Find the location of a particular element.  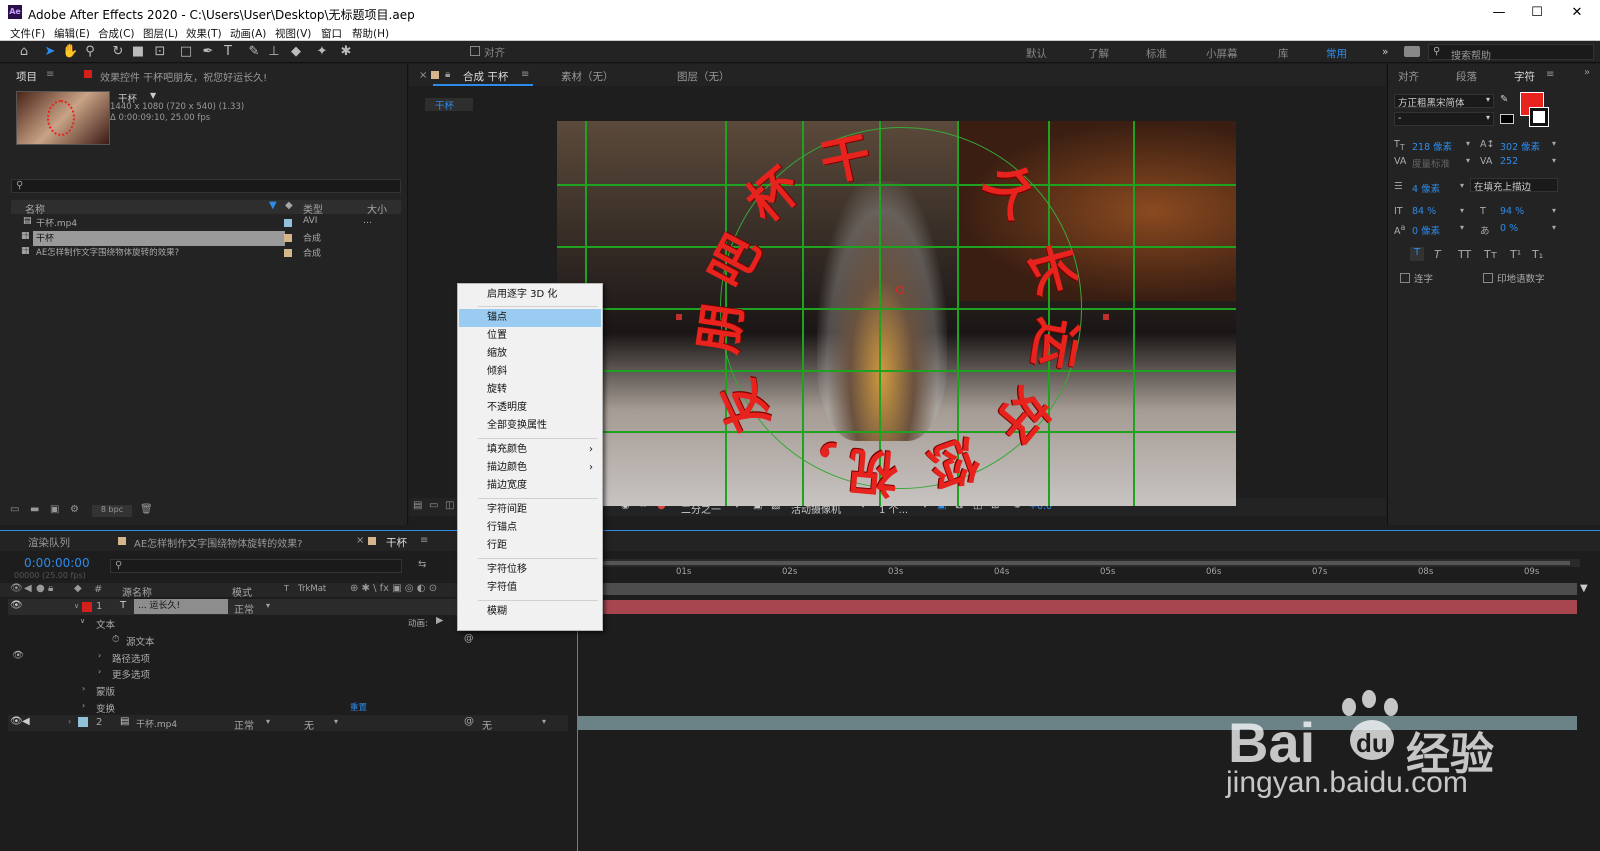

text-group: 文本 is located at coordinates (105, 624).